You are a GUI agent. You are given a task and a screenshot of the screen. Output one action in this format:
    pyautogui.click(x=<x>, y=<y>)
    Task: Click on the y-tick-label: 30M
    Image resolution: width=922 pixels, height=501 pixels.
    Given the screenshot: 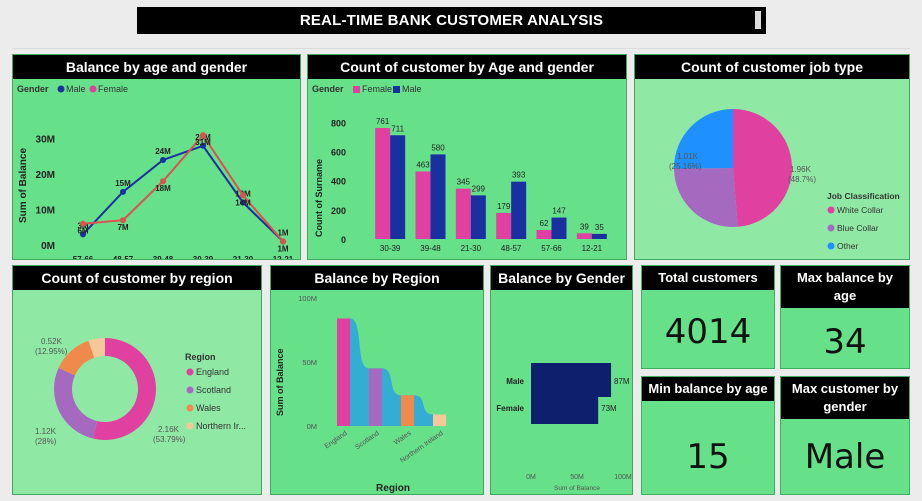 What is the action you would take?
    pyautogui.click(x=45, y=140)
    